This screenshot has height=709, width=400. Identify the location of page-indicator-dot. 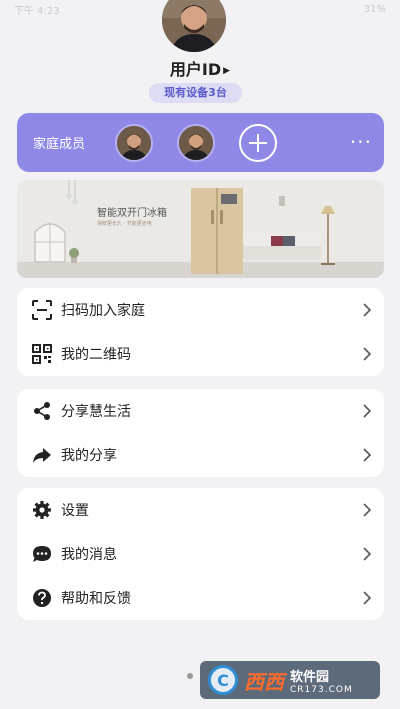
(190, 676).